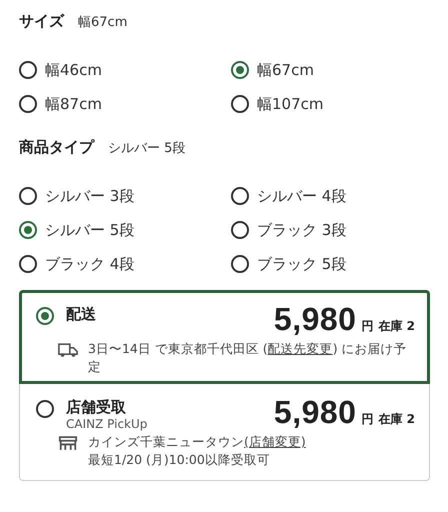 This screenshot has width=448, height=512. What do you see at coordinates (147, 148) in the screenshot?
I see `selected-value: シルバー 5段` at bounding box center [147, 148].